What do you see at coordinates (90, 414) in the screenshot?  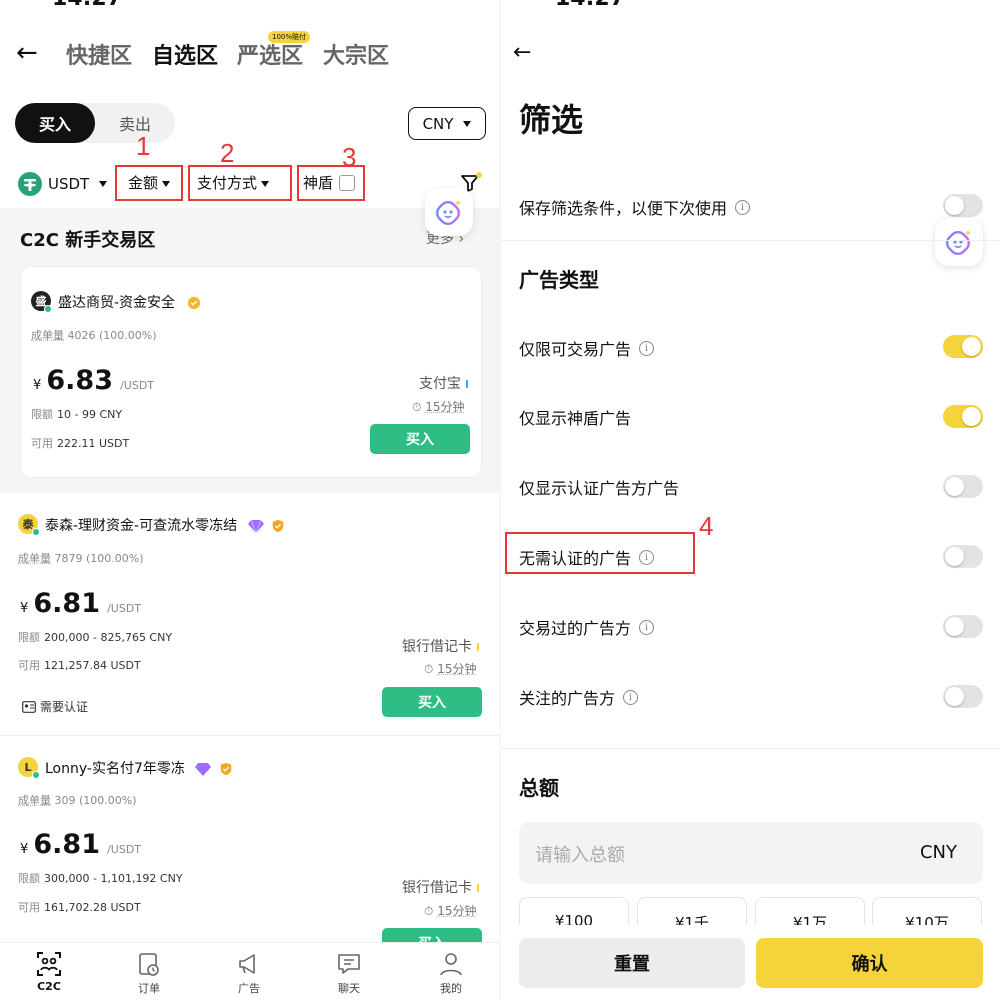 I see `limit-value: 10 - 99 CNY` at bounding box center [90, 414].